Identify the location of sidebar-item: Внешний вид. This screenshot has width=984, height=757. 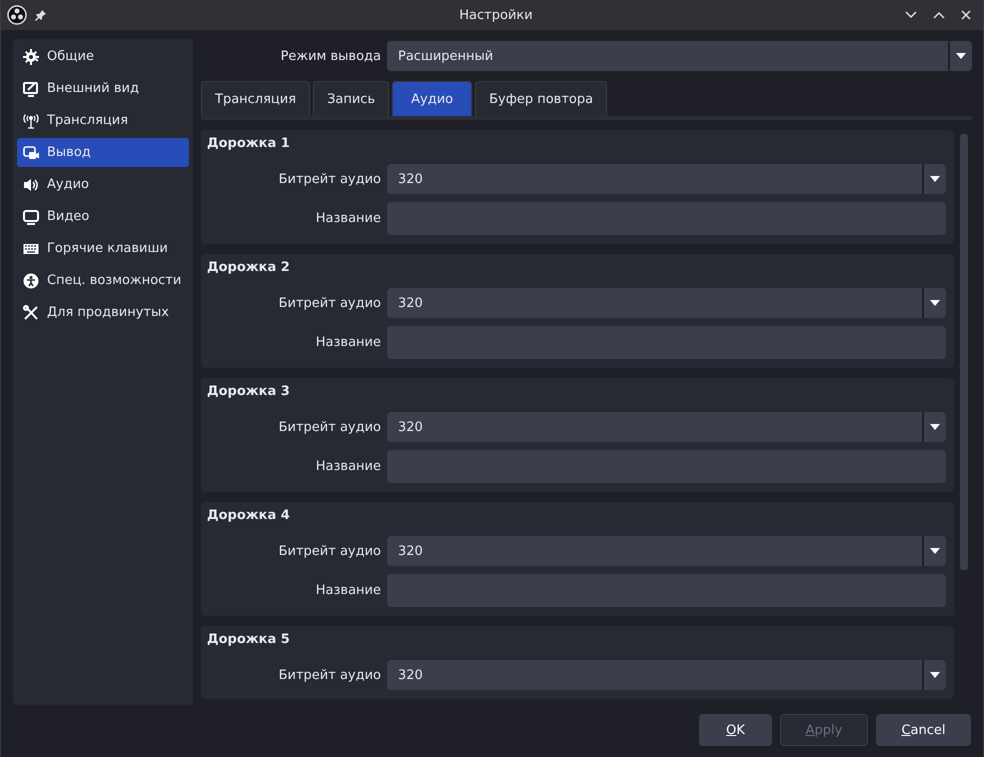
(103, 88).